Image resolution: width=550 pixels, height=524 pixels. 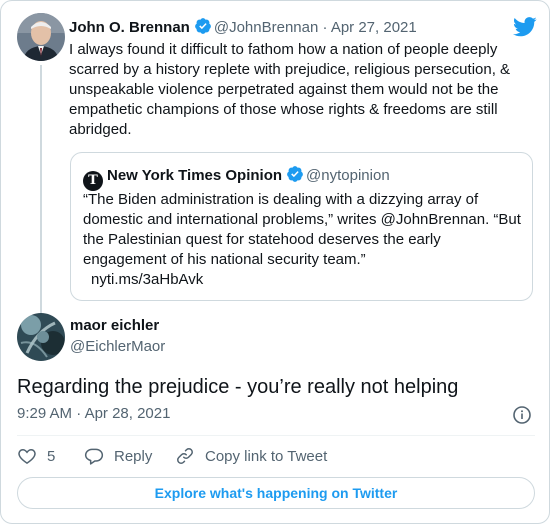 I want to click on reply-button: Reply, so click(x=129, y=456).